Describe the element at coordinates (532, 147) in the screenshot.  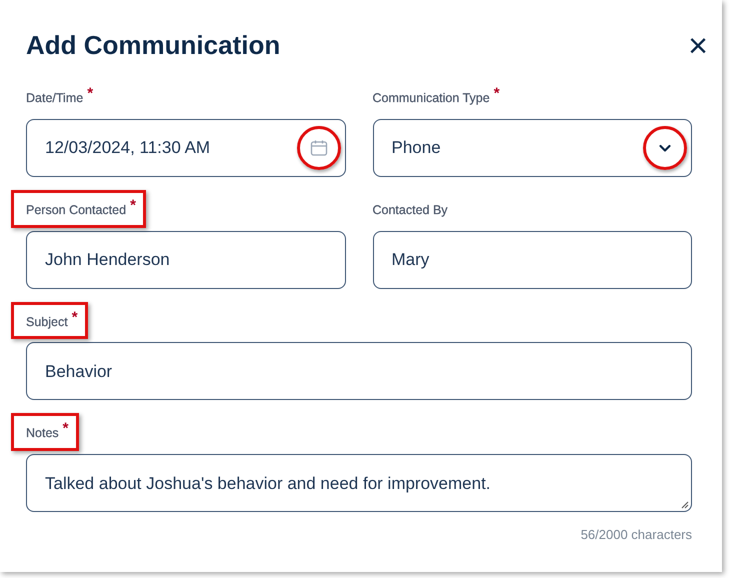
I see `select-field: Phone` at that location.